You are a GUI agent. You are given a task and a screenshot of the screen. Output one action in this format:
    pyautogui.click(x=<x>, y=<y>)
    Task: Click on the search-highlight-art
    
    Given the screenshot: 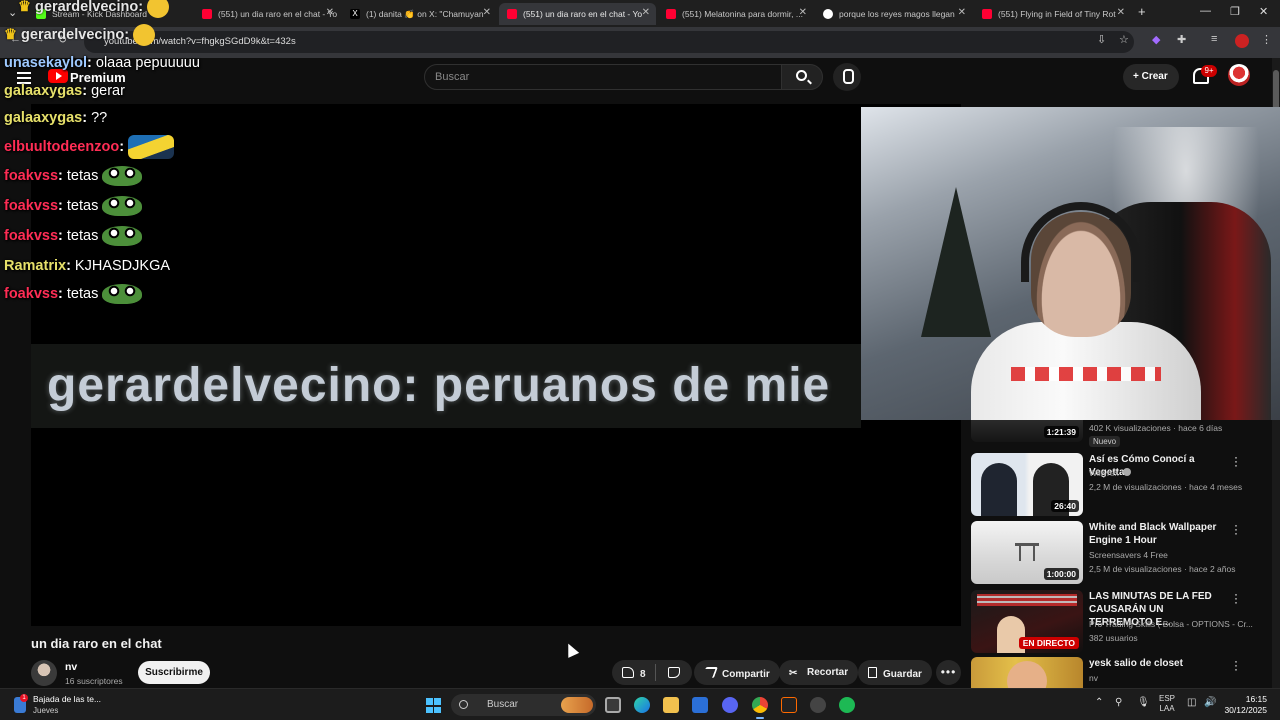 What is the action you would take?
    pyautogui.click(x=577, y=705)
    